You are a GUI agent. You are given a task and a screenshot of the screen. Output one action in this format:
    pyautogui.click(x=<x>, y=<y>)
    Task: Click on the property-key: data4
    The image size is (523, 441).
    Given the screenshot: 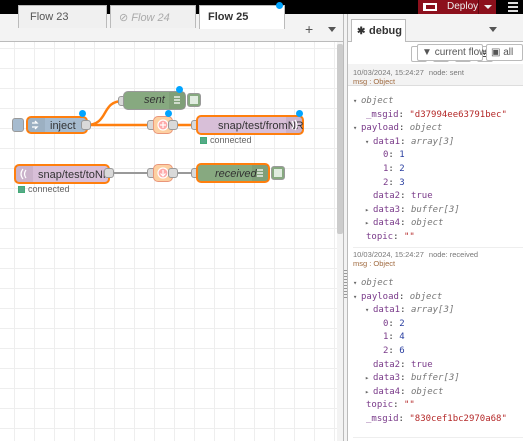 What is the action you would take?
    pyautogui.click(x=387, y=223)
    